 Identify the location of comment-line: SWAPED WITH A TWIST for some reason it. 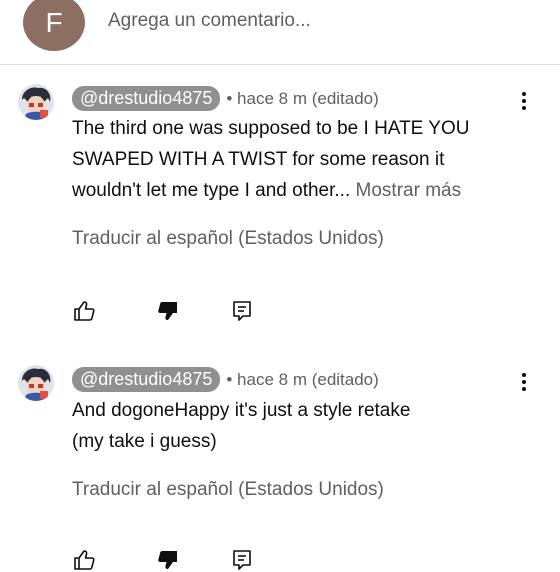
(258, 159).